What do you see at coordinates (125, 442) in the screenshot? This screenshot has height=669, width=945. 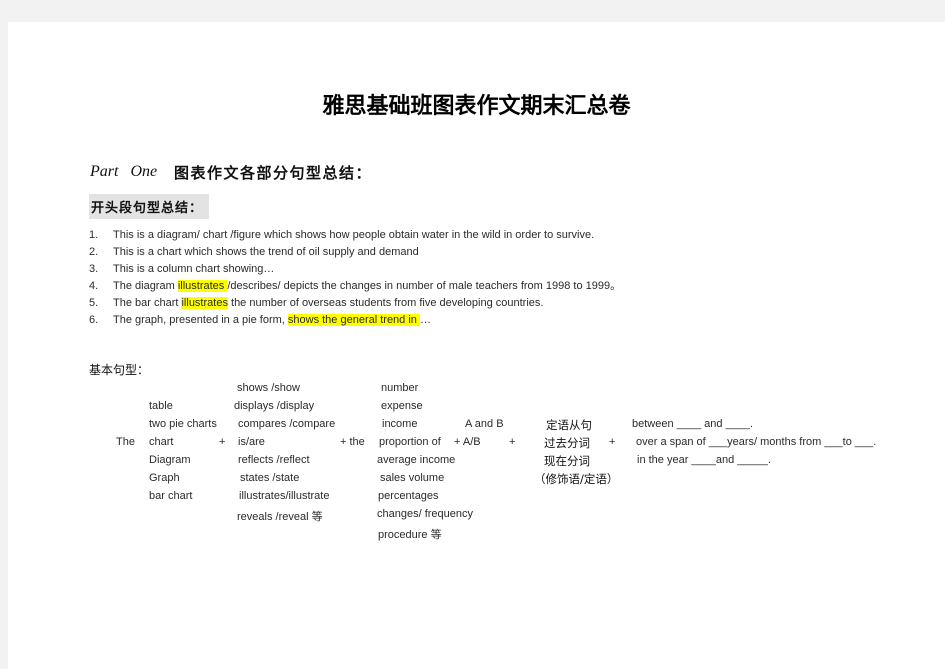 I see `pattern-the: The` at bounding box center [125, 442].